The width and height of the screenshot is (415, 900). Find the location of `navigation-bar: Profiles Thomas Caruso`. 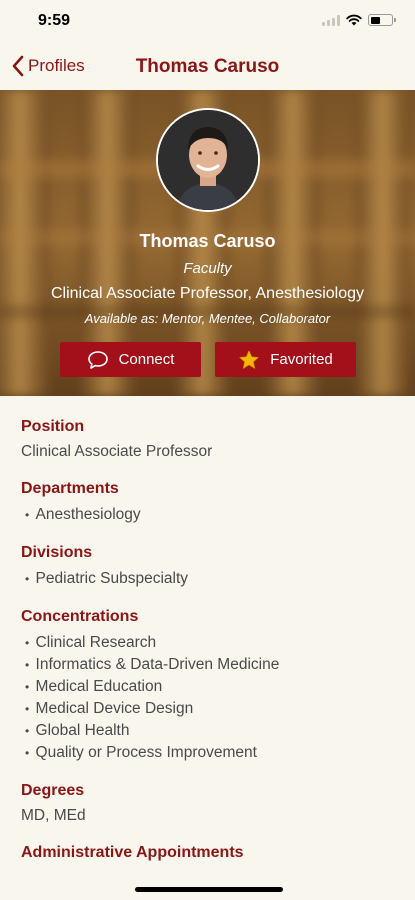

navigation-bar: Profiles Thomas Caruso is located at coordinates (207, 67).